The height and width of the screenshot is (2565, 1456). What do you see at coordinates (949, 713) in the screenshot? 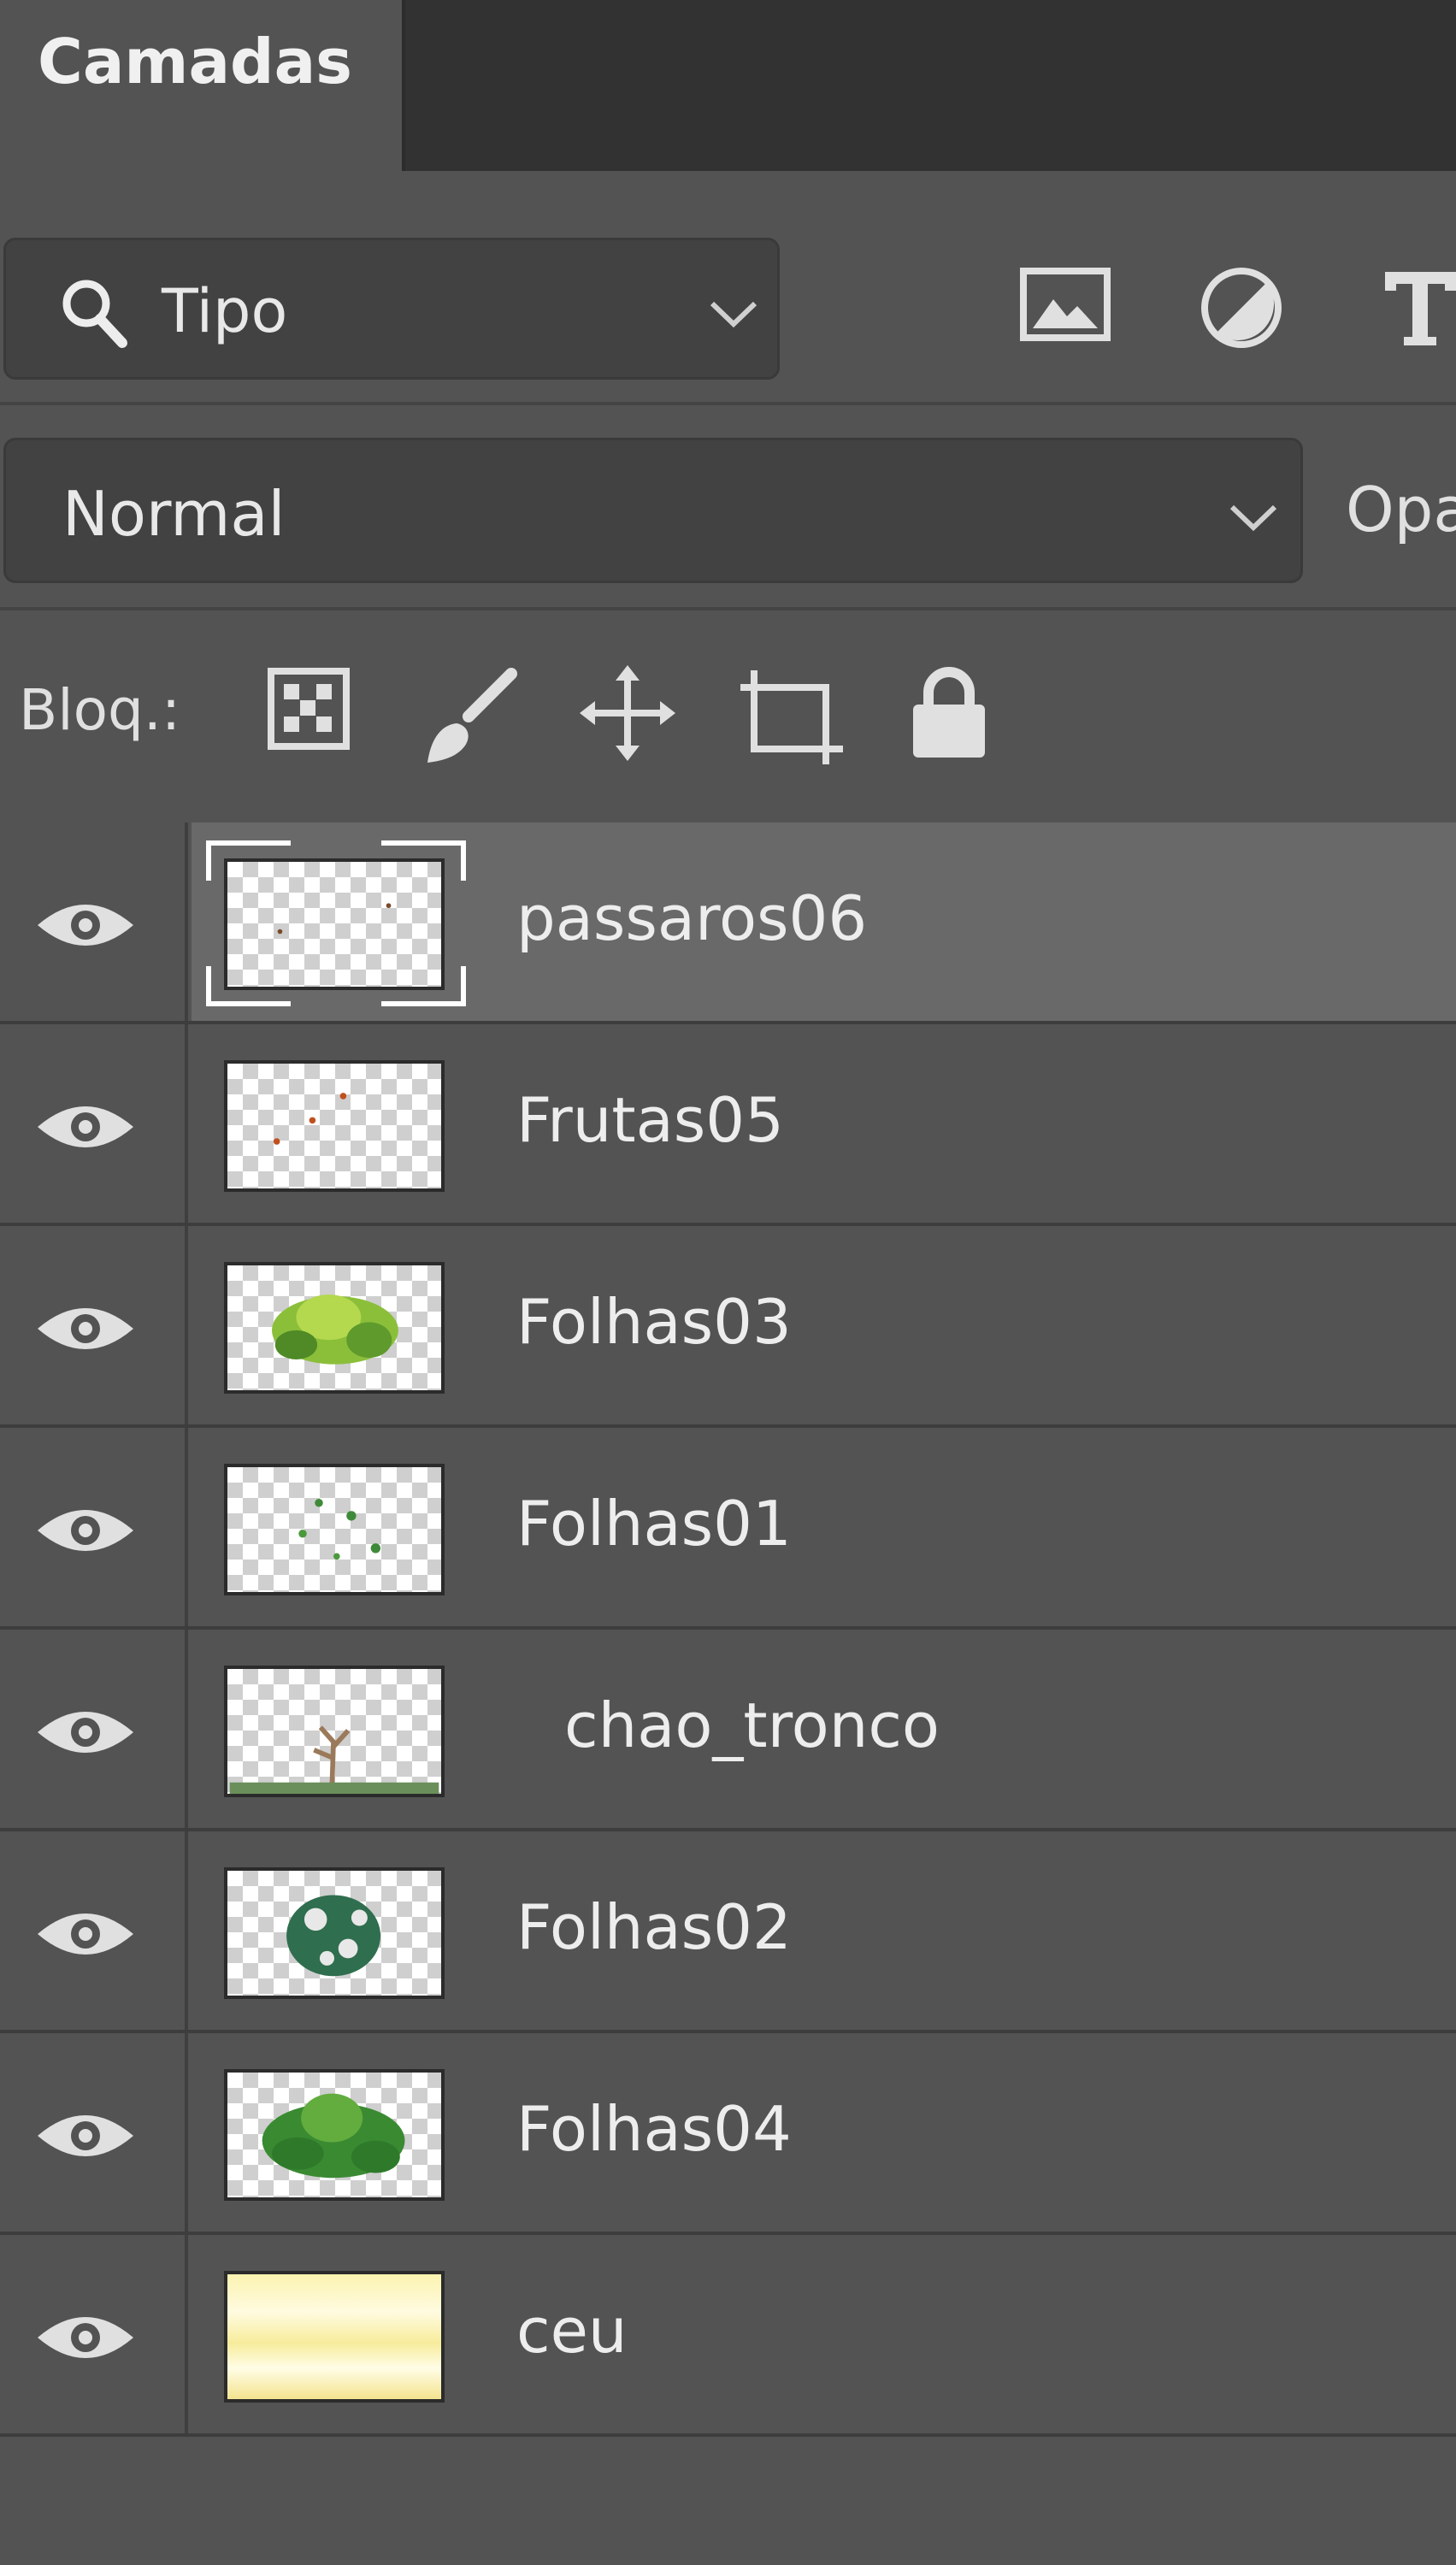
I see `lock-all-icon` at bounding box center [949, 713].